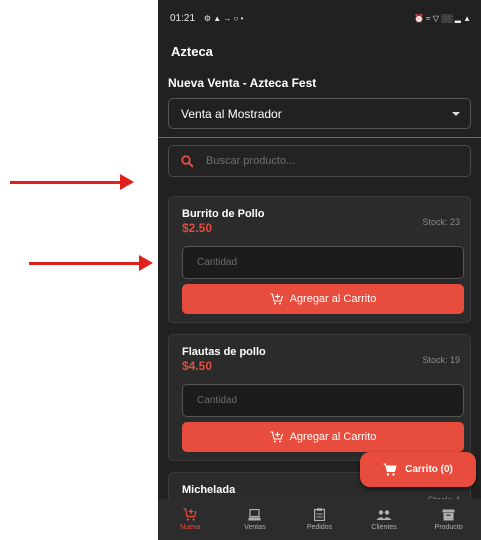  Describe the element at coordinates (429, 469) in the screenshot. I see `cart-button-label: Carrito (0)` at that location.